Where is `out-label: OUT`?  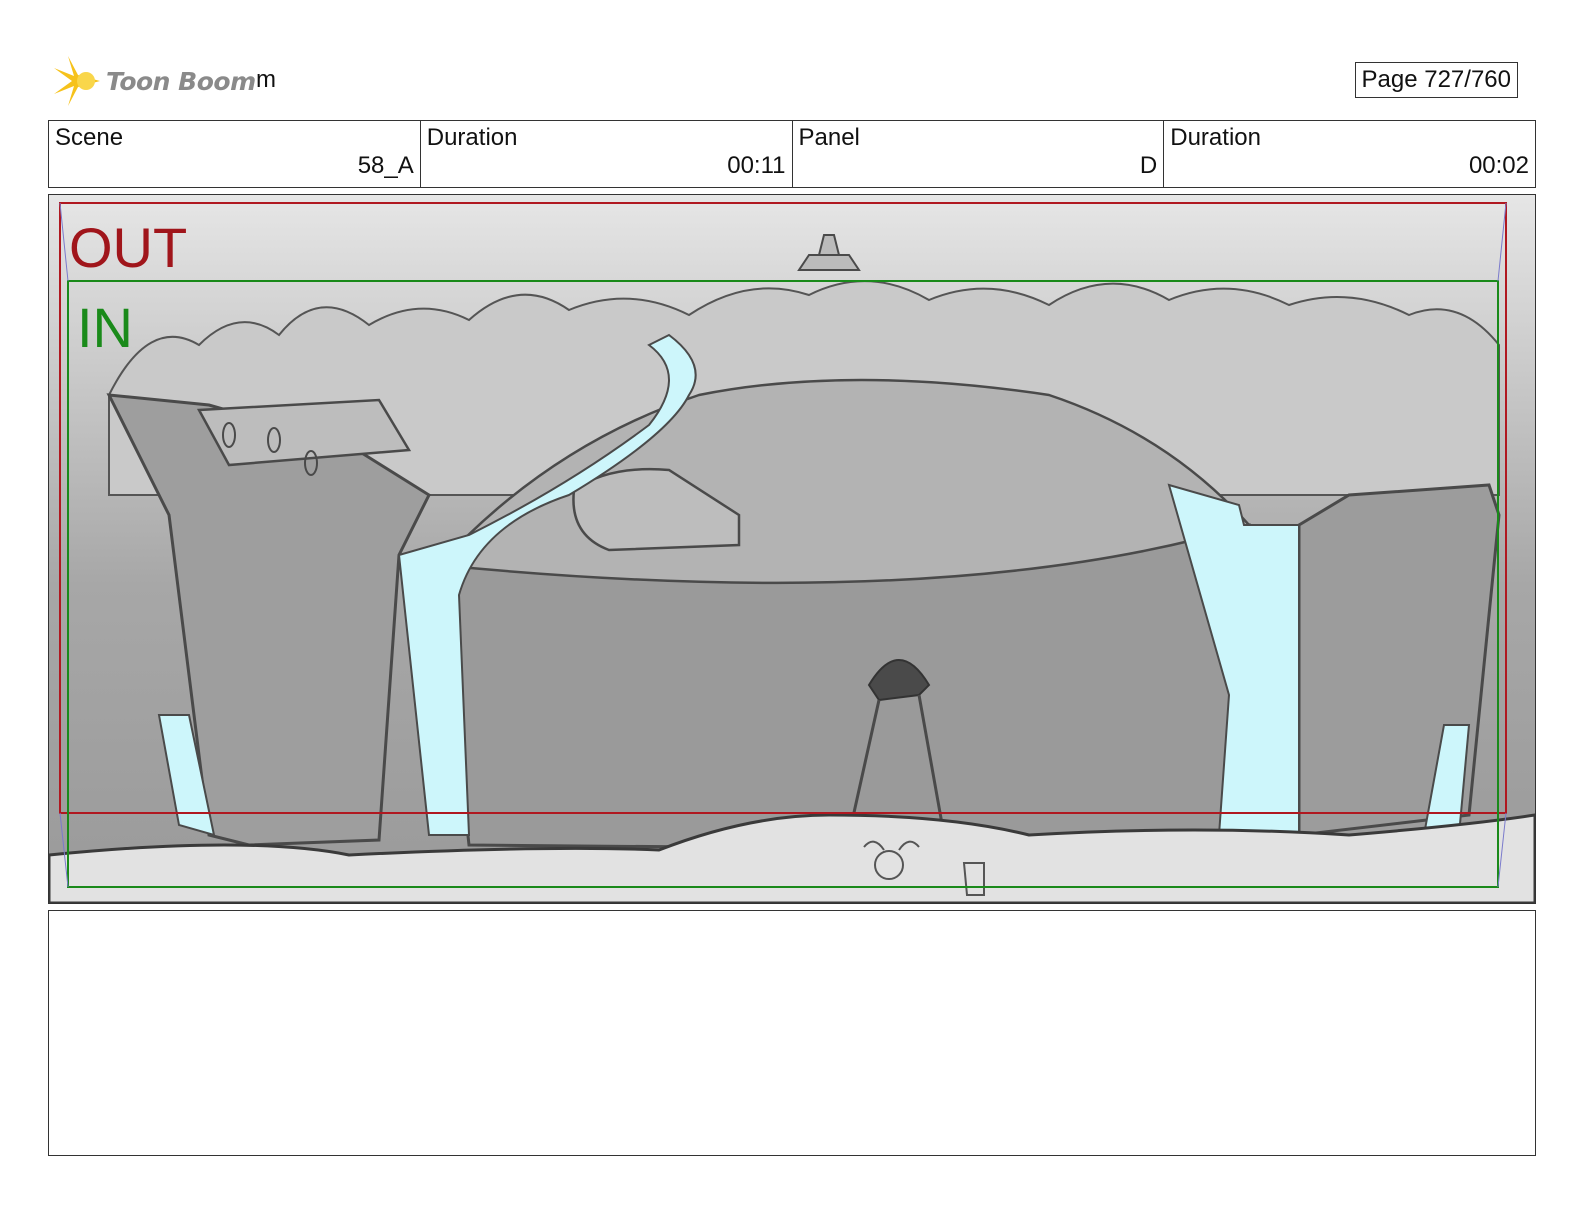 out-label: OUT is located at coordinates (128, 247).